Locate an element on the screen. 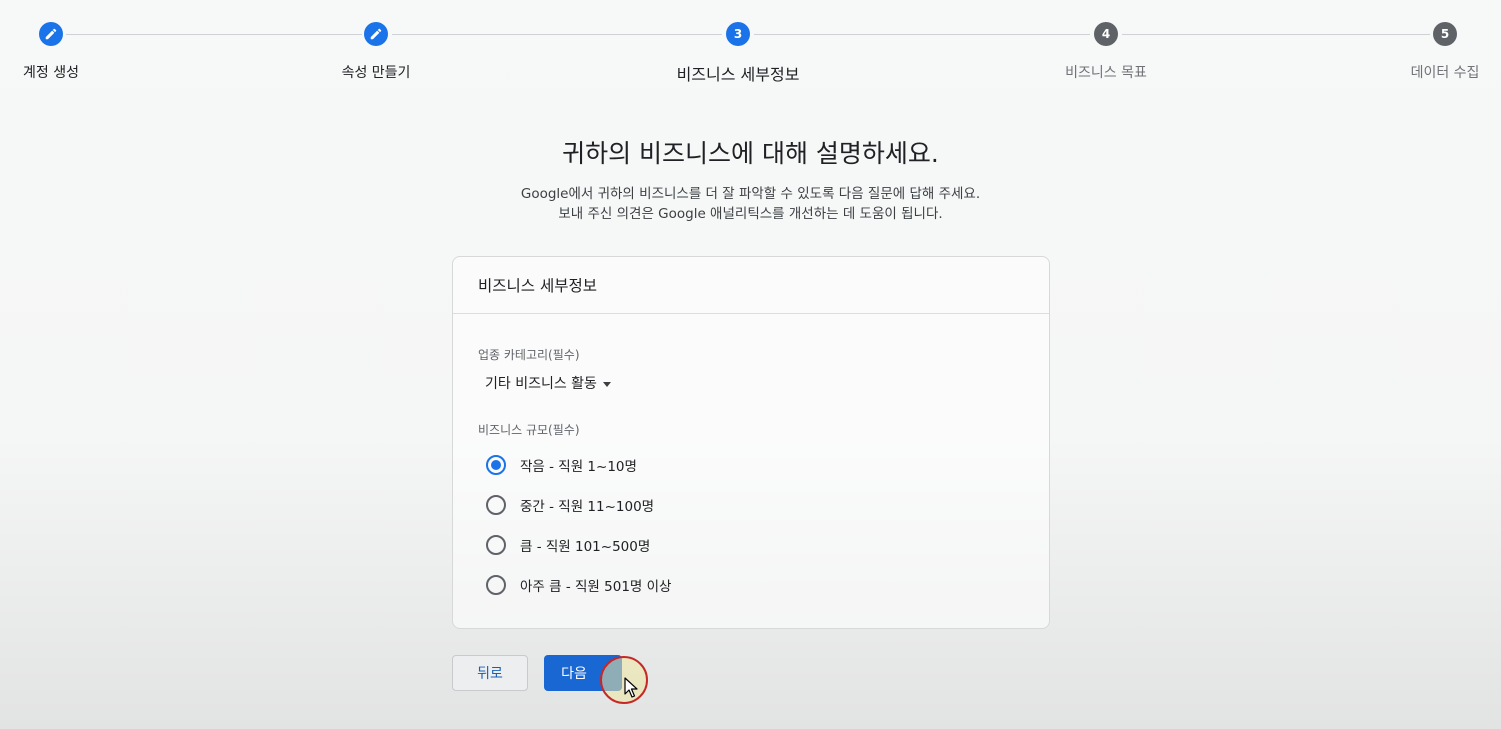 The image size is (1501, 729). size-option-small: 작음 - 직원 1~10명 is located at coordinates (561, 465).